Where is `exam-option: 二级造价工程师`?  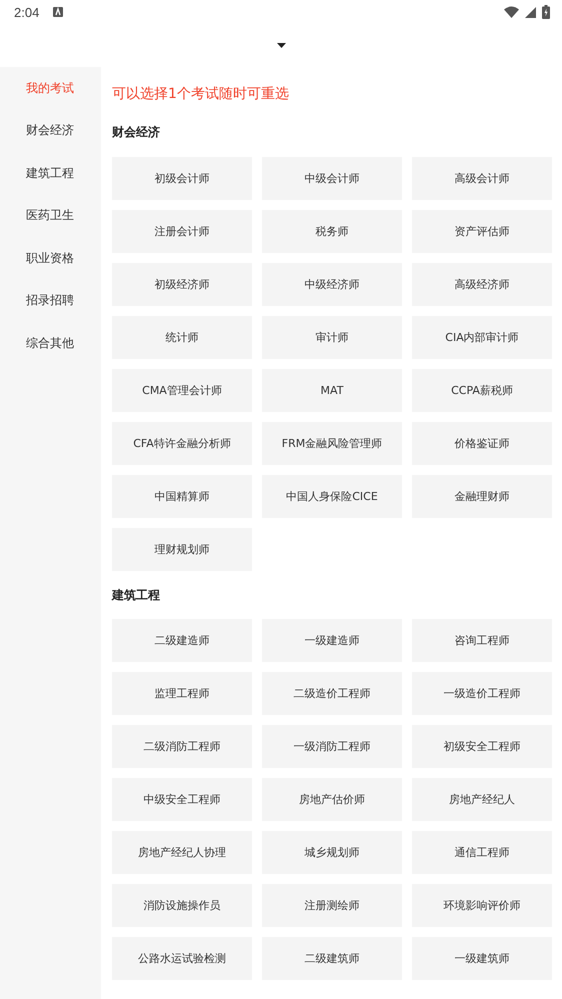 exam-option: 二级造价工程师 is located at coordinates (332, 693).